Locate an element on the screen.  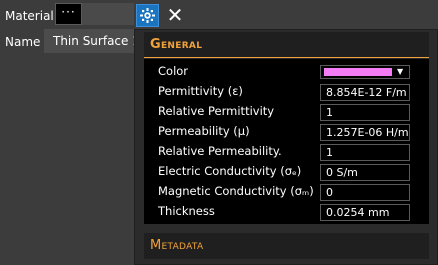
thickness-field: 0.0254 mm is located at coordinates (365, 212).